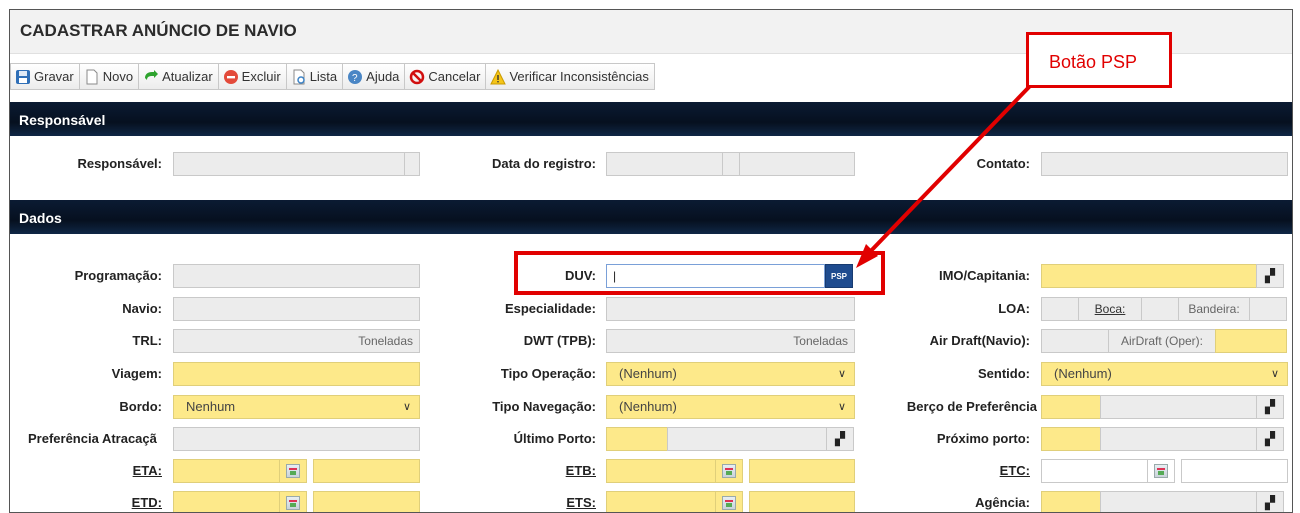  Describe the element at coordinates (187, 76) in the screenshot. I see `refresh-label: Atualizar` at that location.